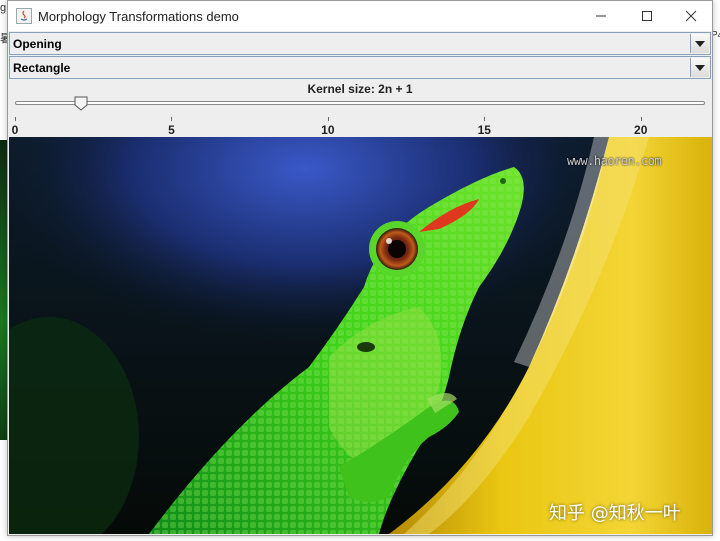 The width and height of the screenshot is (720, 541). I want to click on maximize-icon, so click(647, 16).